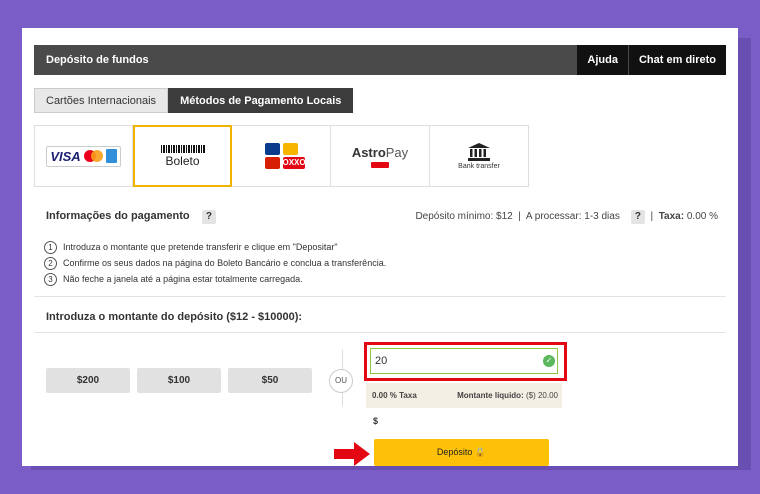 This screenshot has height=494, width=760. What do you see at coordinates (352, 454) in the screenshot?
I see `arrow-right-icon` at bounding box center [352, 454].